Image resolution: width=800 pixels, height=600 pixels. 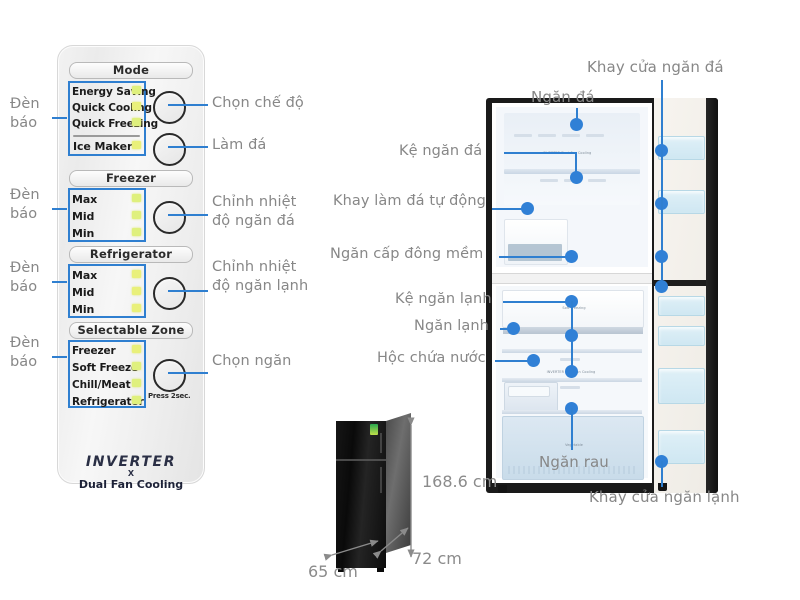 What do you see at coordinates (351, 550) in the screenshot?
I see `width-arrow` at bounding box center [351, 550].